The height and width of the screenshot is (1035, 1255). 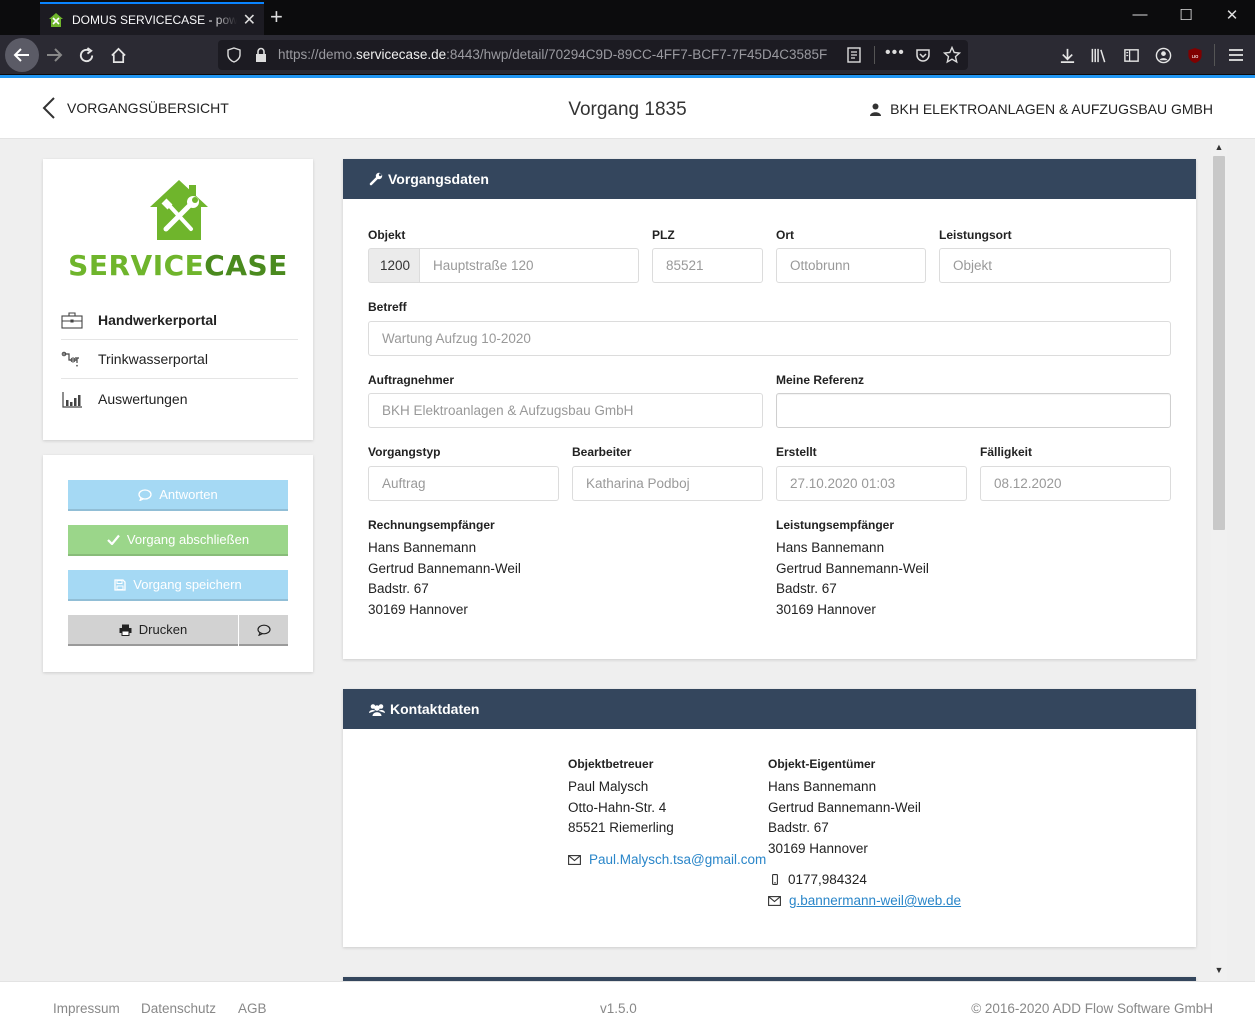 What do you see at coordinates (769, 709) in the screenshot?
I see `kontaktdaten-header: Kontaktdaten` at bounding box center [769, 709].